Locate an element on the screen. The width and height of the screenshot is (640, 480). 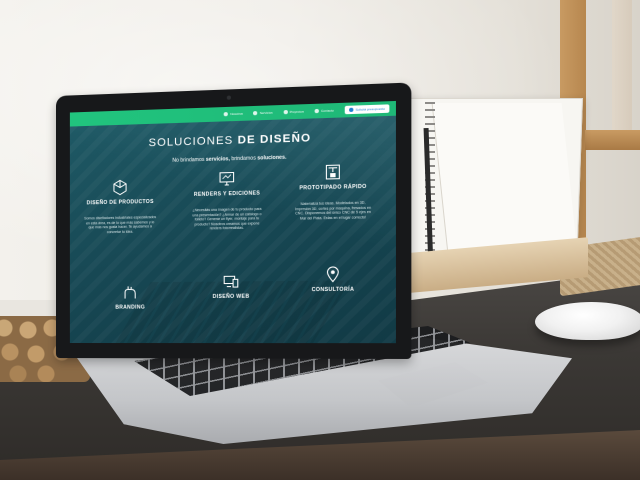
service-name: CONSULTORÍA is located at coordinates (333, 289).